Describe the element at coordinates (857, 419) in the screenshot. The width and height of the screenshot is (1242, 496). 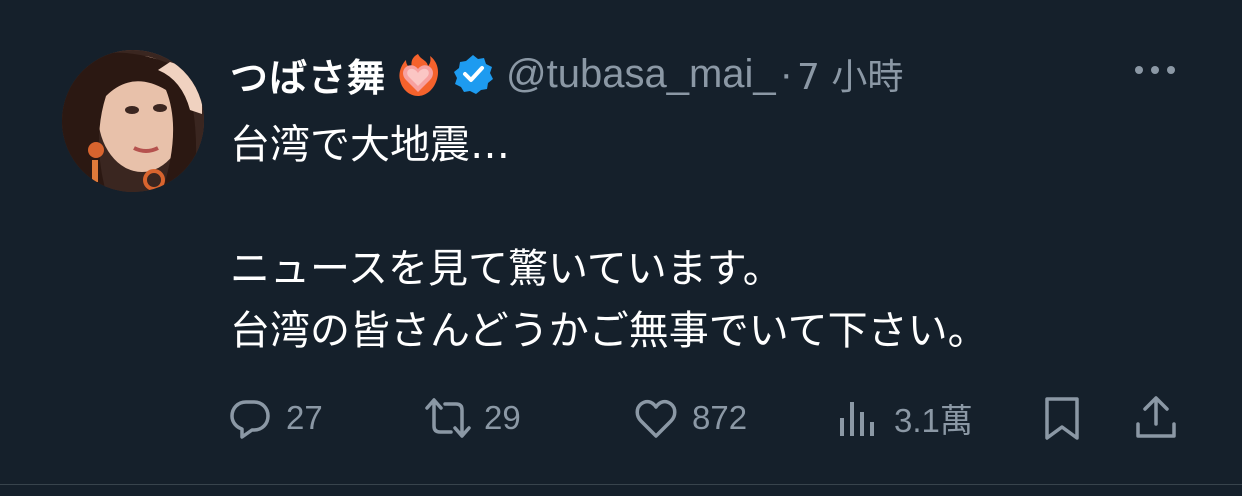
I see `views-icon` at that location.